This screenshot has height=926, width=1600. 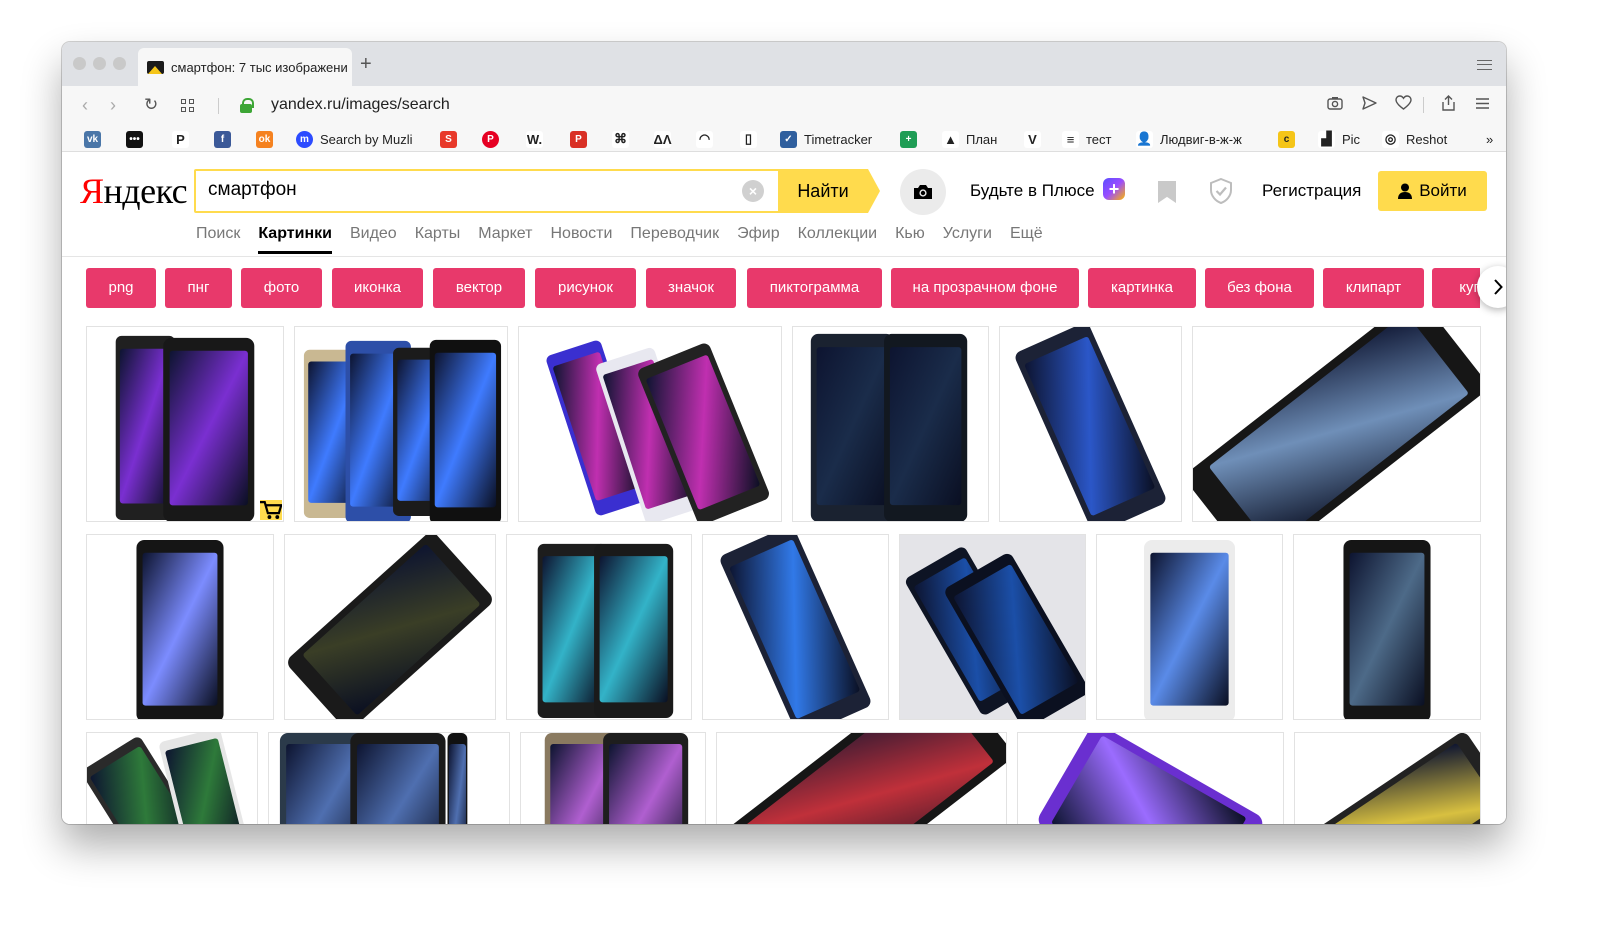 I want to click on bookmark-odnoklassniki: ok, so click(x=264, y=139).